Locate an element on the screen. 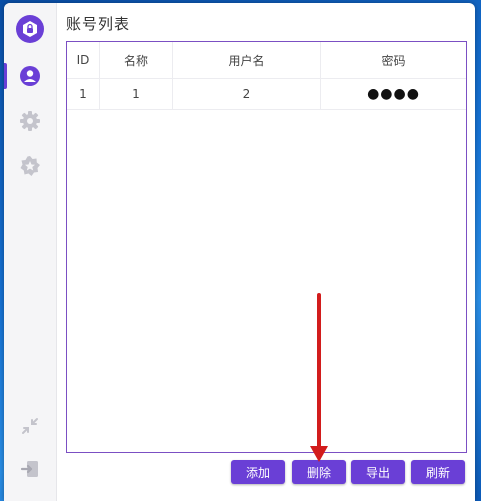  cell-id: 1 is located at coordinates (83, 94).